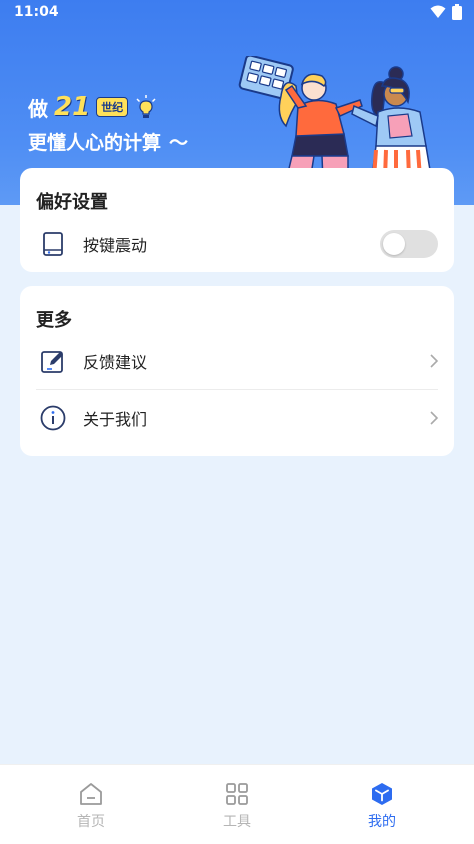  Describe the element at coordinates (409, 244) in the screenshot. I see `key-vibration-toggle` at that location.